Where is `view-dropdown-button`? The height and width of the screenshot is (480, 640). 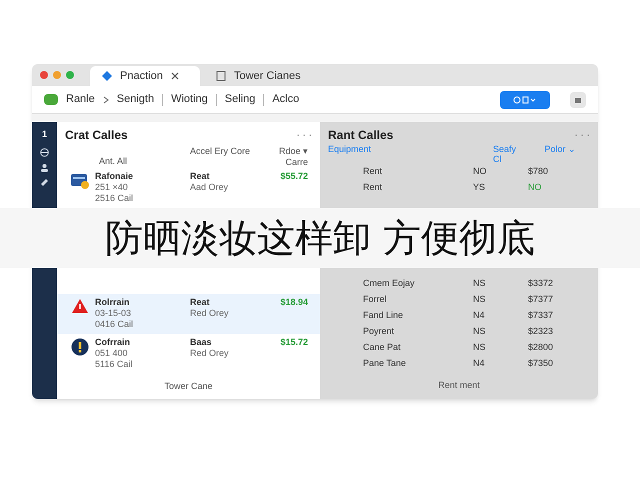 view-dropdown-button is located at coordinates (525, 99).